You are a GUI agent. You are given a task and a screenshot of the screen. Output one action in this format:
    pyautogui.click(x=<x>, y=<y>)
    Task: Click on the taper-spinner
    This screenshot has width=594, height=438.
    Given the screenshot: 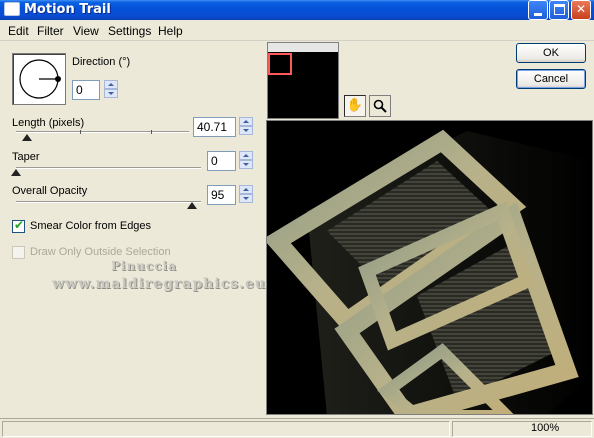 What is the action you would take?
    pyautogui.click(x=246, y=160)
    